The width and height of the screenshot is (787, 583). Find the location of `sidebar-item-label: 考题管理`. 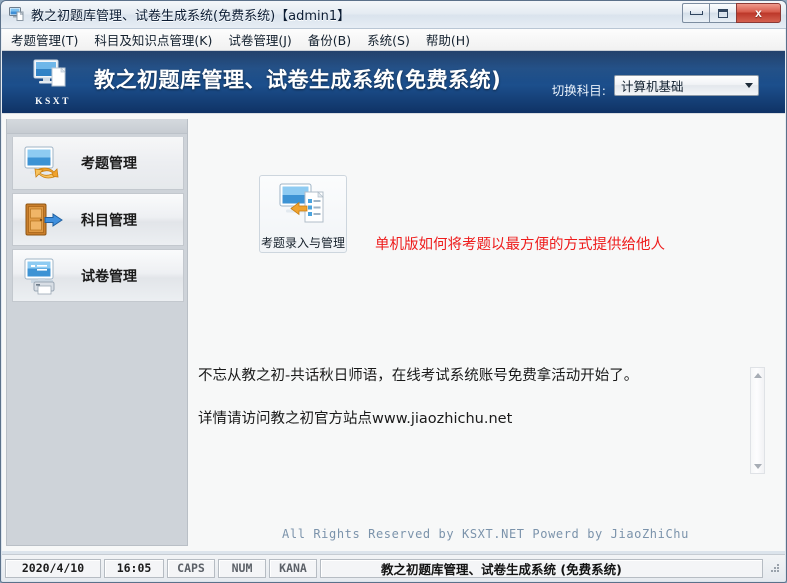

sidebar-item-label: 考题管理 is located at coordinates (109, 164).